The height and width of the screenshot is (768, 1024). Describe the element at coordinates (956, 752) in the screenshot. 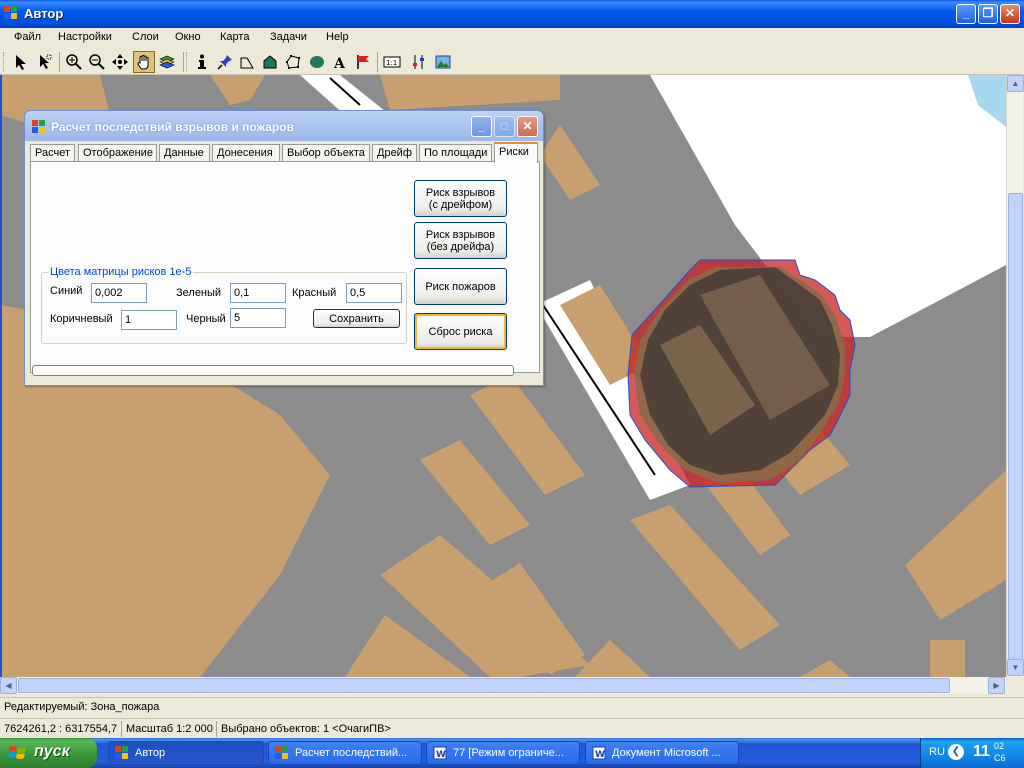

I see `language-arrow-icon: ❮` at that location.